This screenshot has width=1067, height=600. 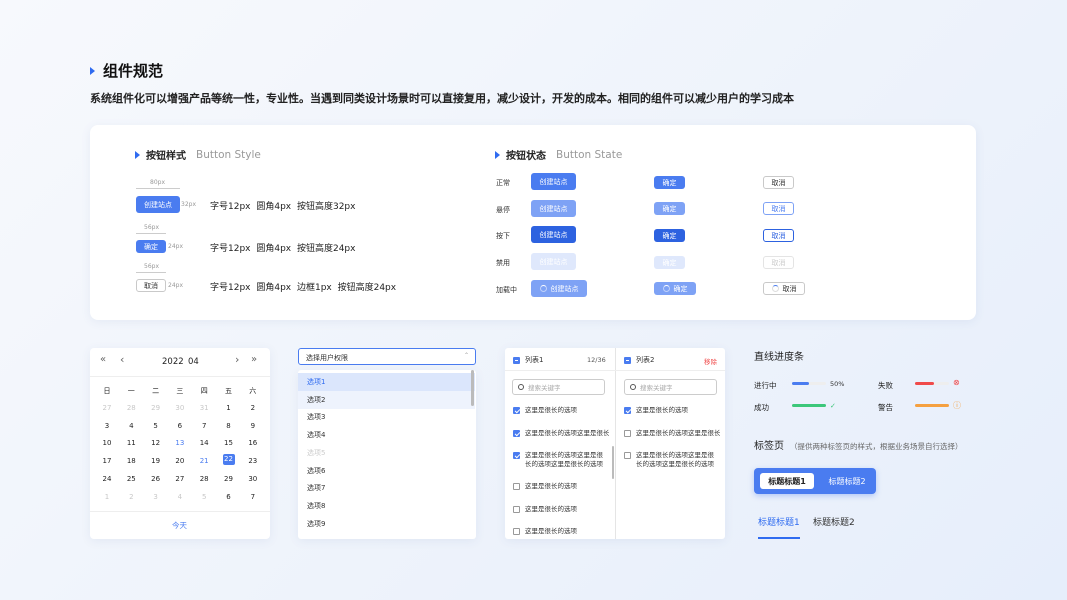 What do you see at coordinates (553, 208) in the screenshot?
I see `create-site-button-hover: 创建站点` at bounding box center [553, 208].